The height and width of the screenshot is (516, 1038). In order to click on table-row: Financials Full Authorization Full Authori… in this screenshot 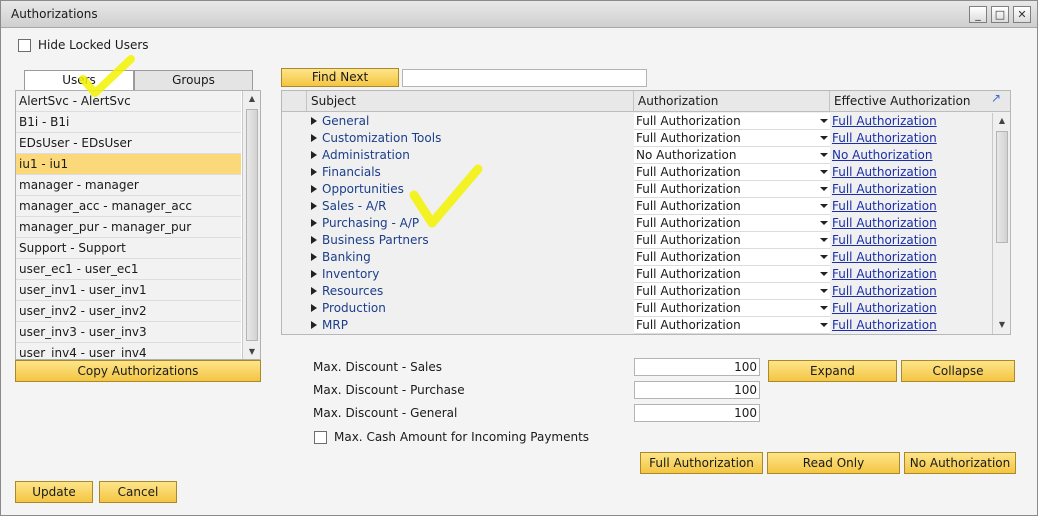, I will do `click(637, 172)`.